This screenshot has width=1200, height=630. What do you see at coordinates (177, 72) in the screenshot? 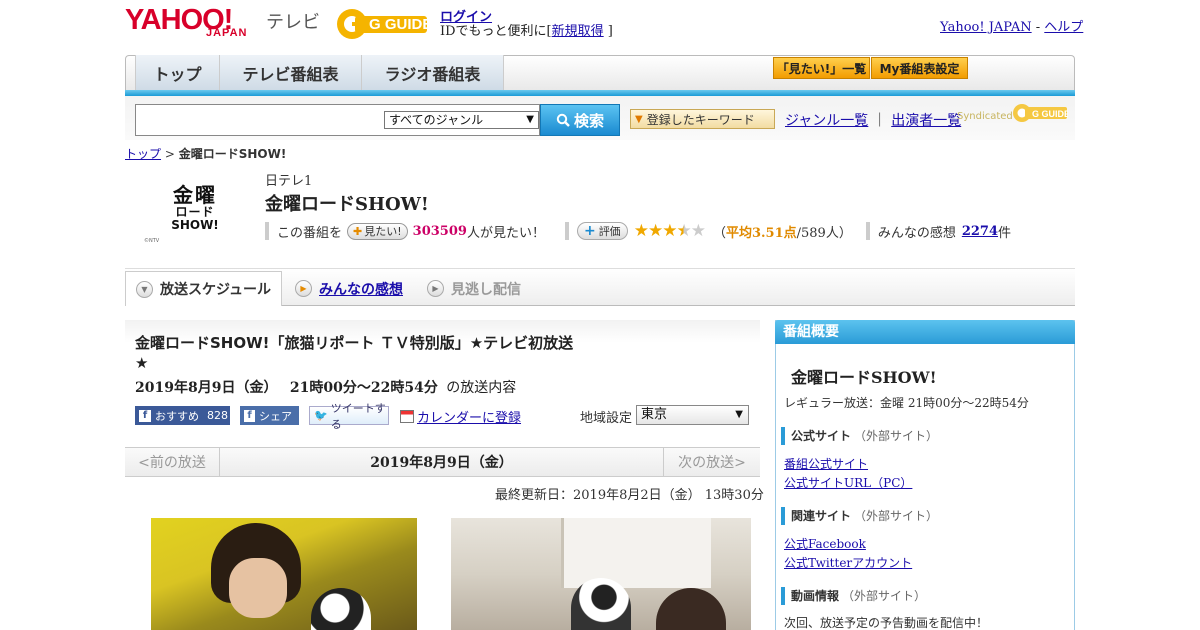
I see `nav-tab-top: トップ` at bounding box center [177, 72].